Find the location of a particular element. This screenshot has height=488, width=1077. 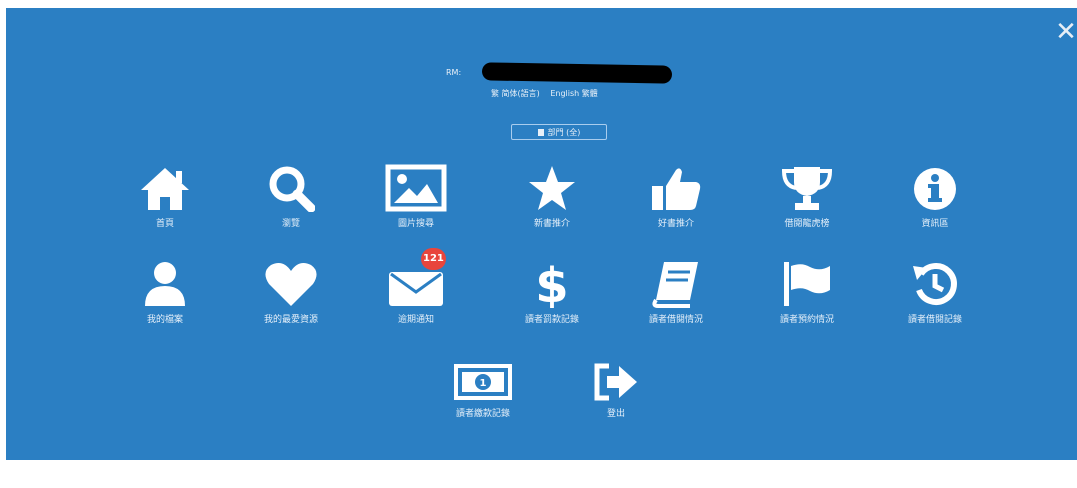

menu-item-new-books: 新書推介 is located at coordinates (552, 193).